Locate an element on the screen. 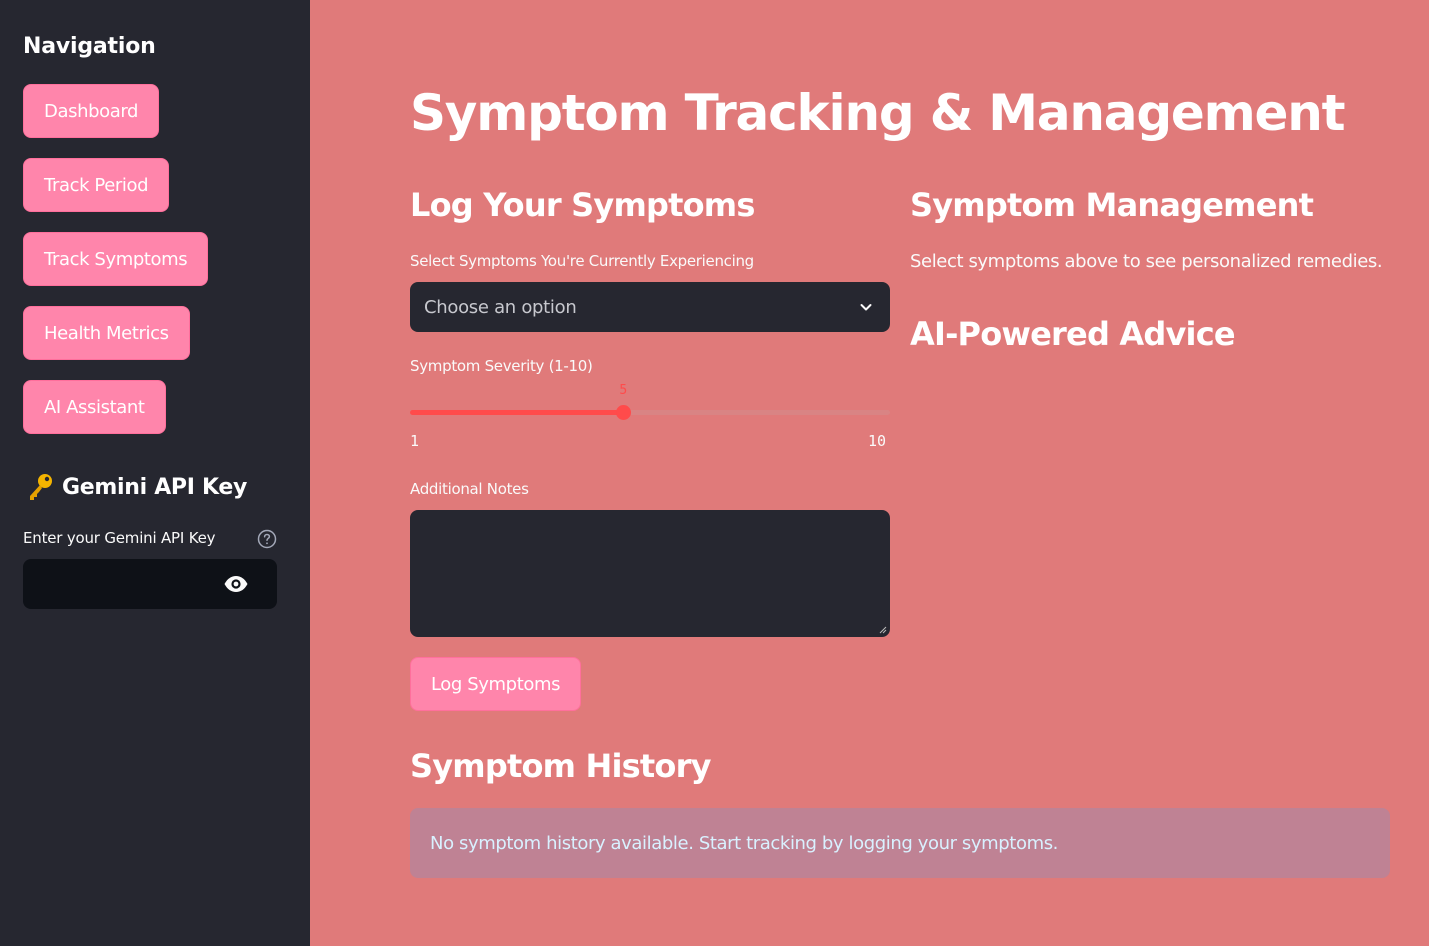 The width and height of the screenshot is (1429, 946). sidebar-item-dashboard: Dashboard is located at coordinates (91, 111).